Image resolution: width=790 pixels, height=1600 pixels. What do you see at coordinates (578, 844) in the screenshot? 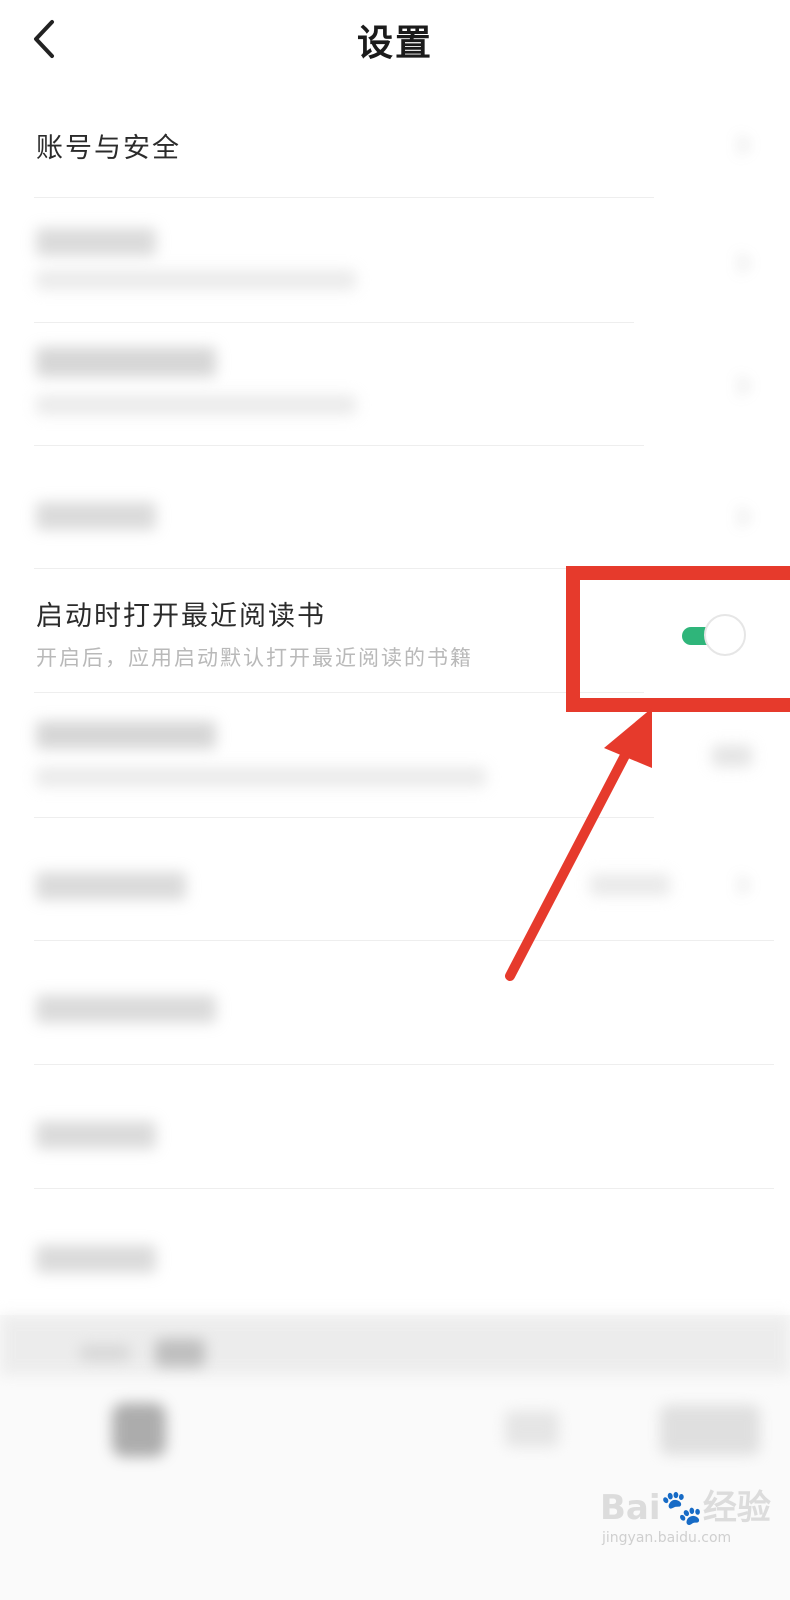
I see `arrow-annotation-icon` at bounding box center [578, 844].